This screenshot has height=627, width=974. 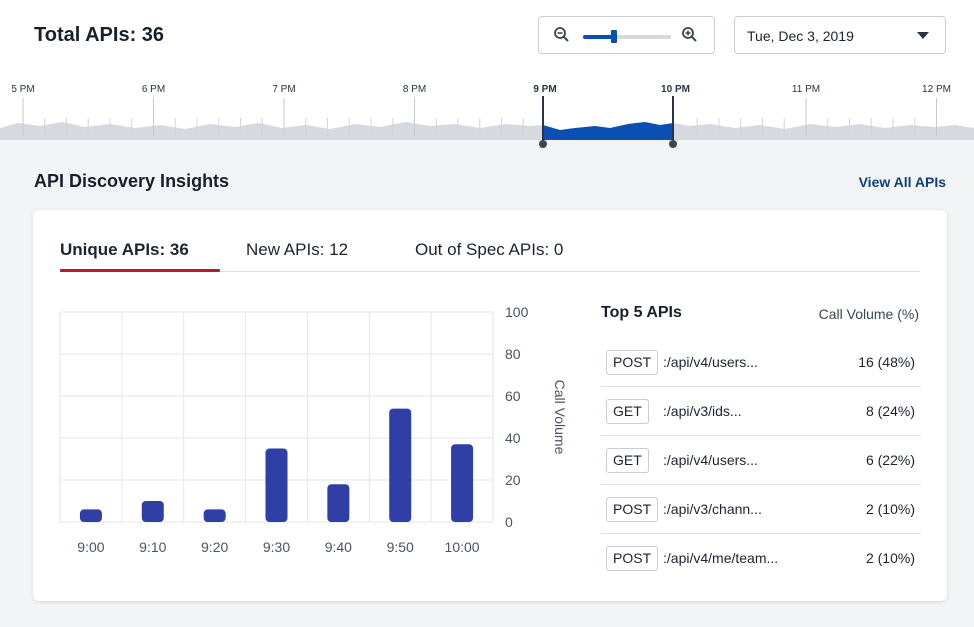 What do you see at coordinates (140, 270) in the screenshot?
I see `active-tab-indicator` at bounding box center [140, 270].